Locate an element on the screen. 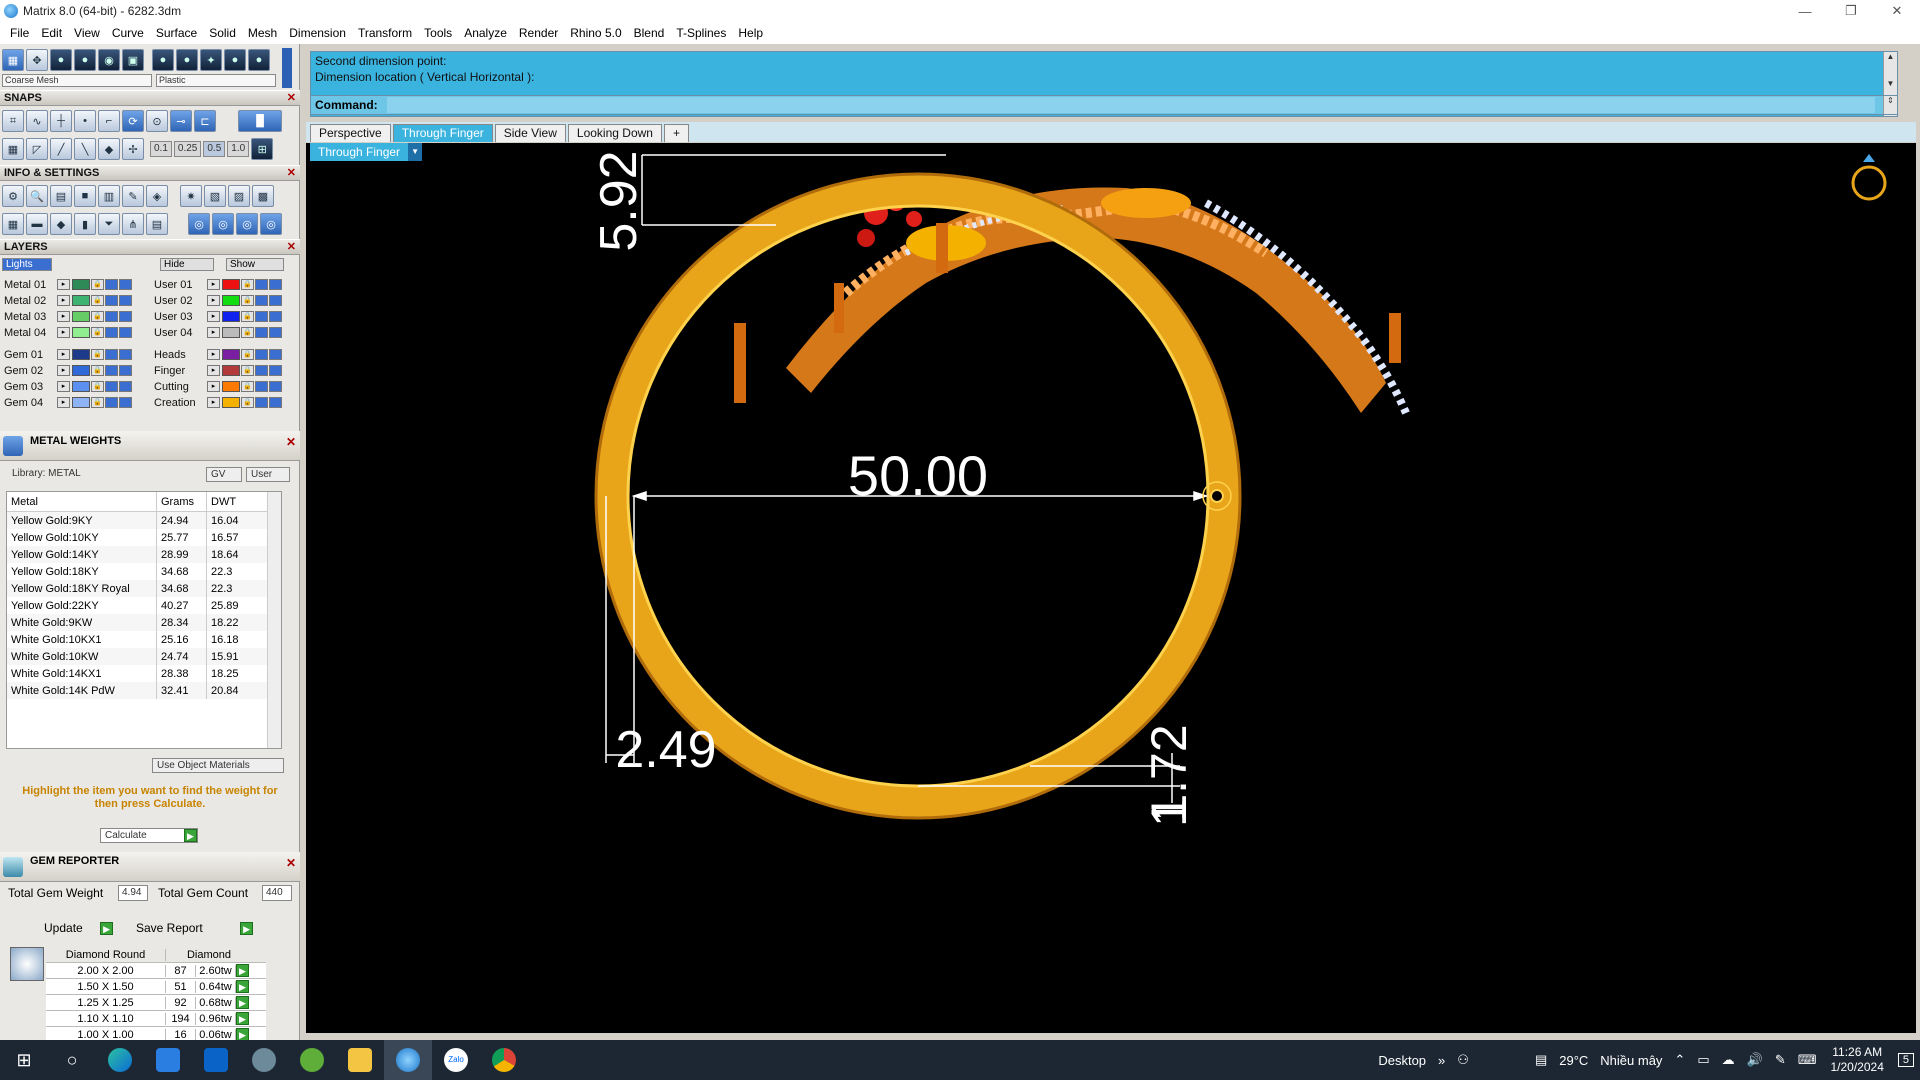  minimize-button: — is located at coordinates (1805, 11).